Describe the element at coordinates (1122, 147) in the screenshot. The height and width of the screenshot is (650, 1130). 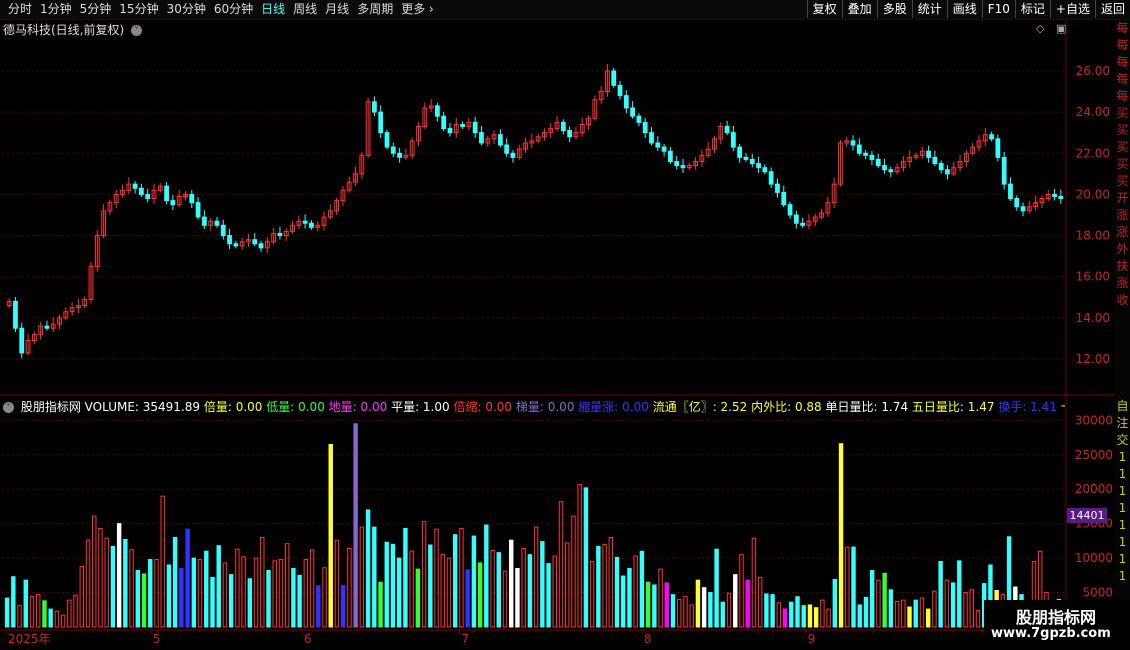
I see `right-strip-char-7: 买` at that location.